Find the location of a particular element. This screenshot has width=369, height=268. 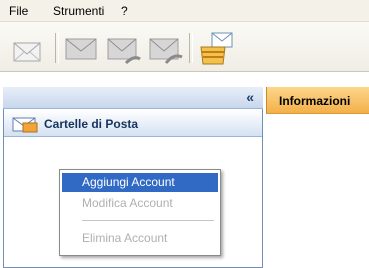

forward-icon is located at coordinates (166, 51).